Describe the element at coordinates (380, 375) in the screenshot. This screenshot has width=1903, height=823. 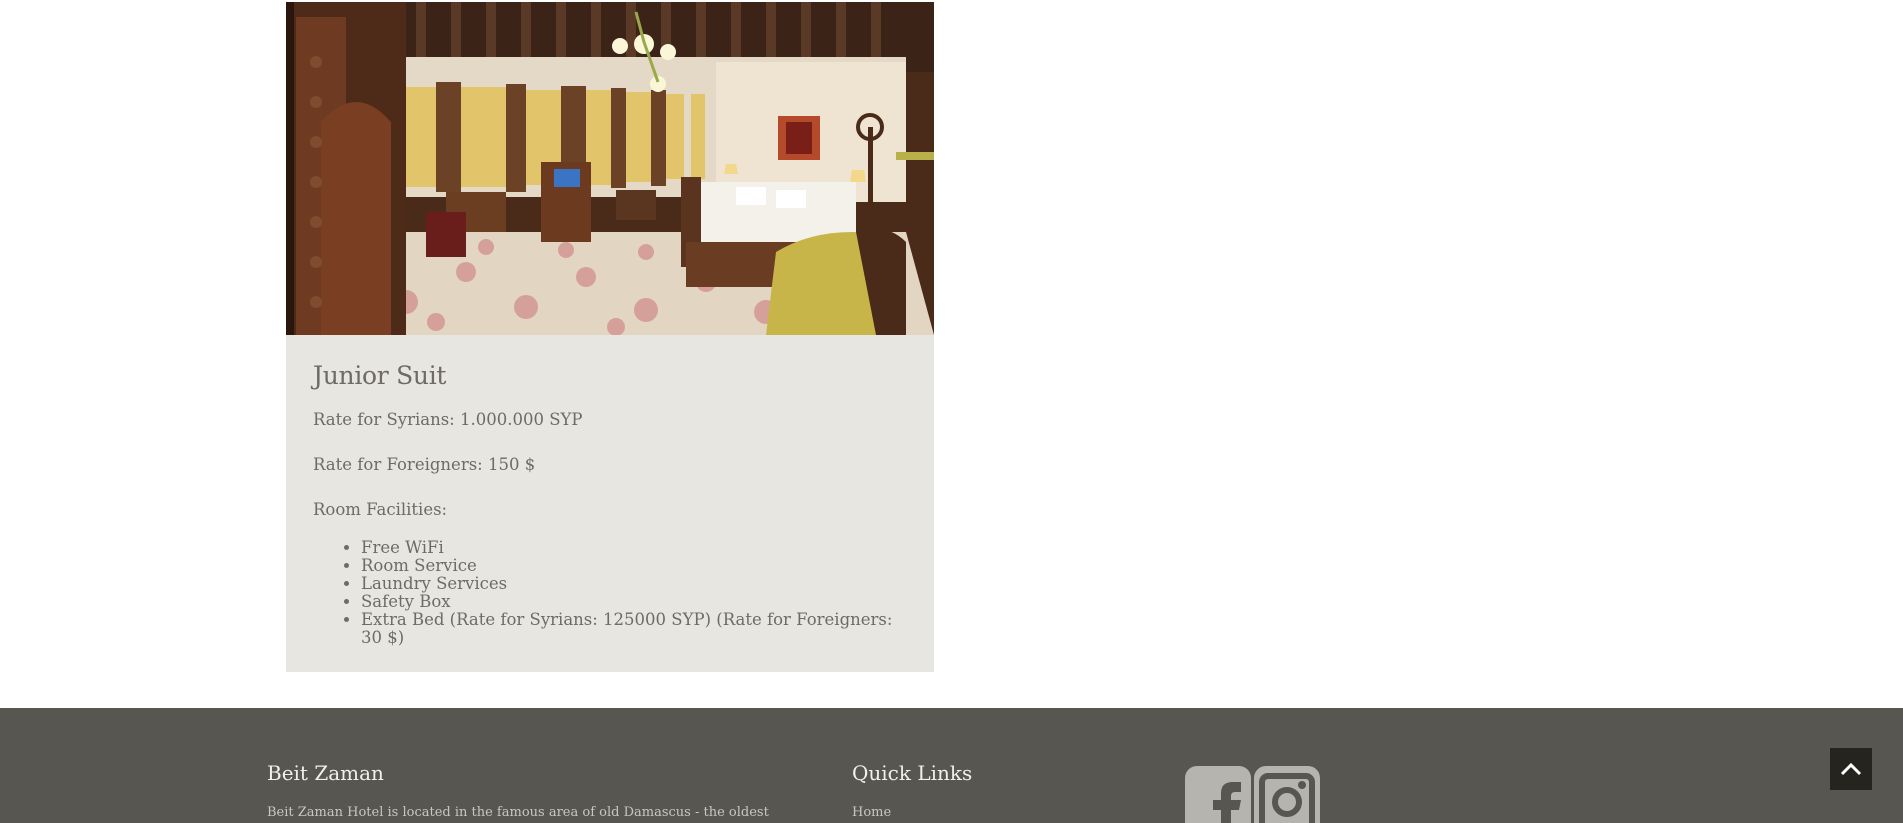
I see `room-title: Junior Suit` at that location.